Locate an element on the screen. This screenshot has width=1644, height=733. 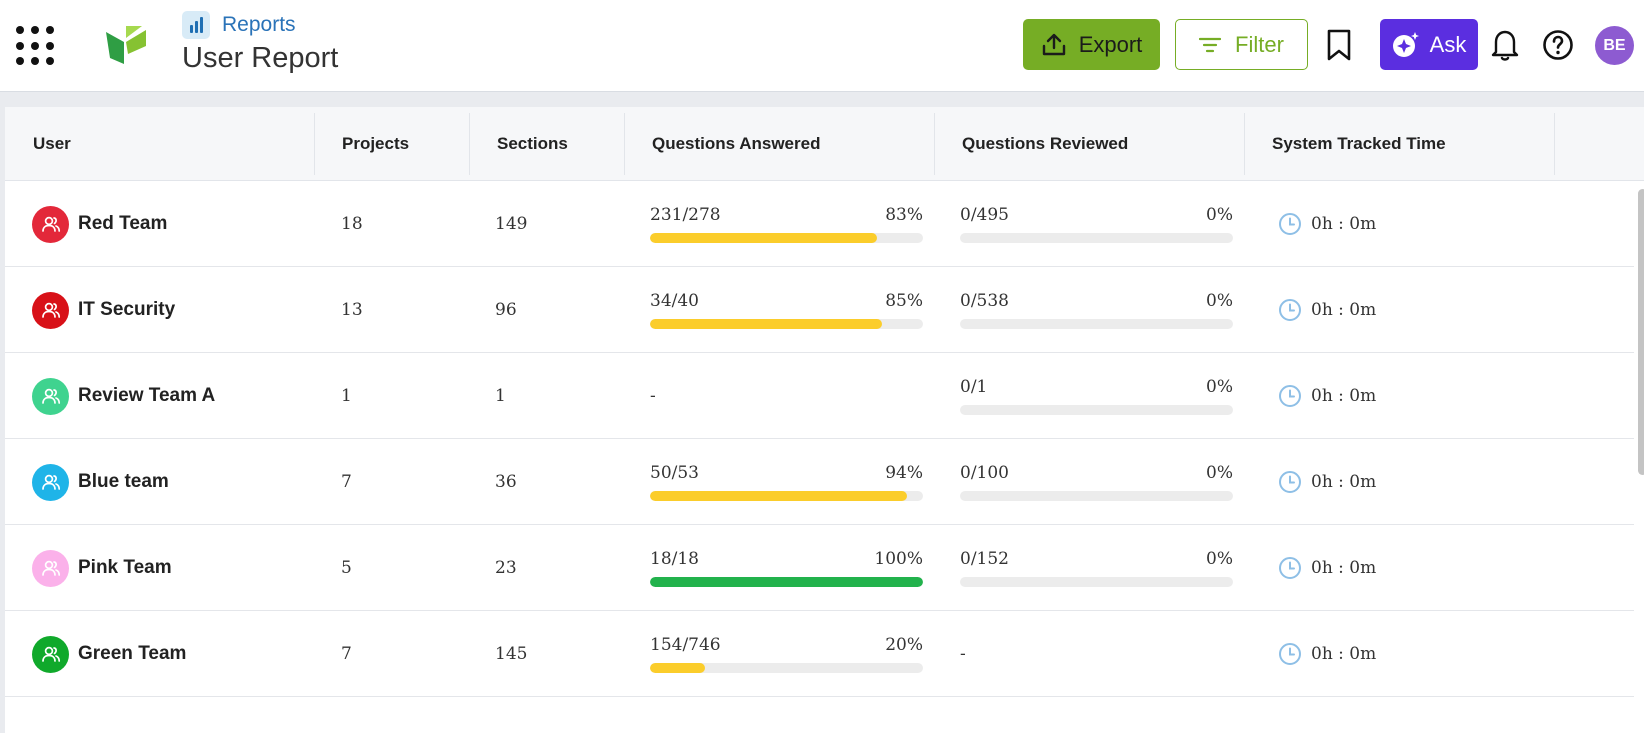
user-cell: Pink Team is located at coordinates (102, 568).